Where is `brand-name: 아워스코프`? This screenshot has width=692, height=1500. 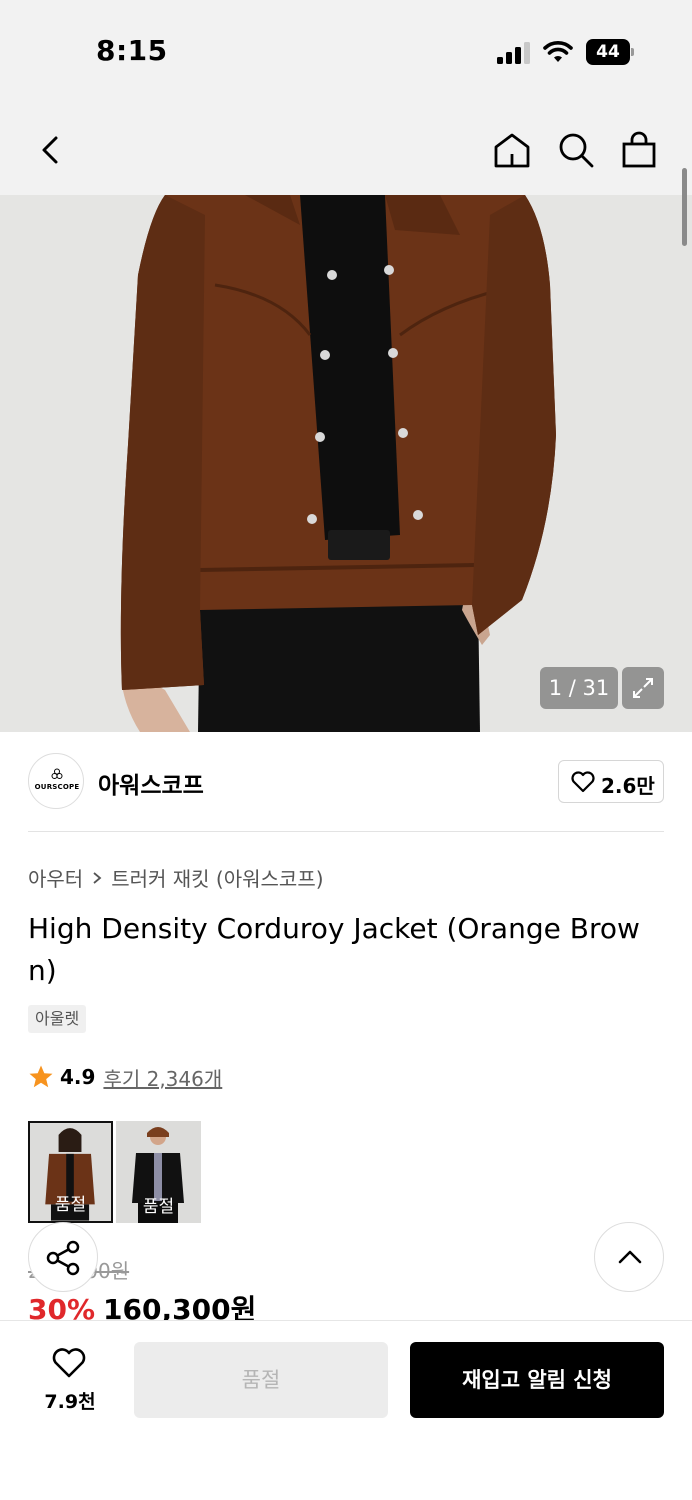 brand-name: 아워스코프 is located at coordinates (151, 783).